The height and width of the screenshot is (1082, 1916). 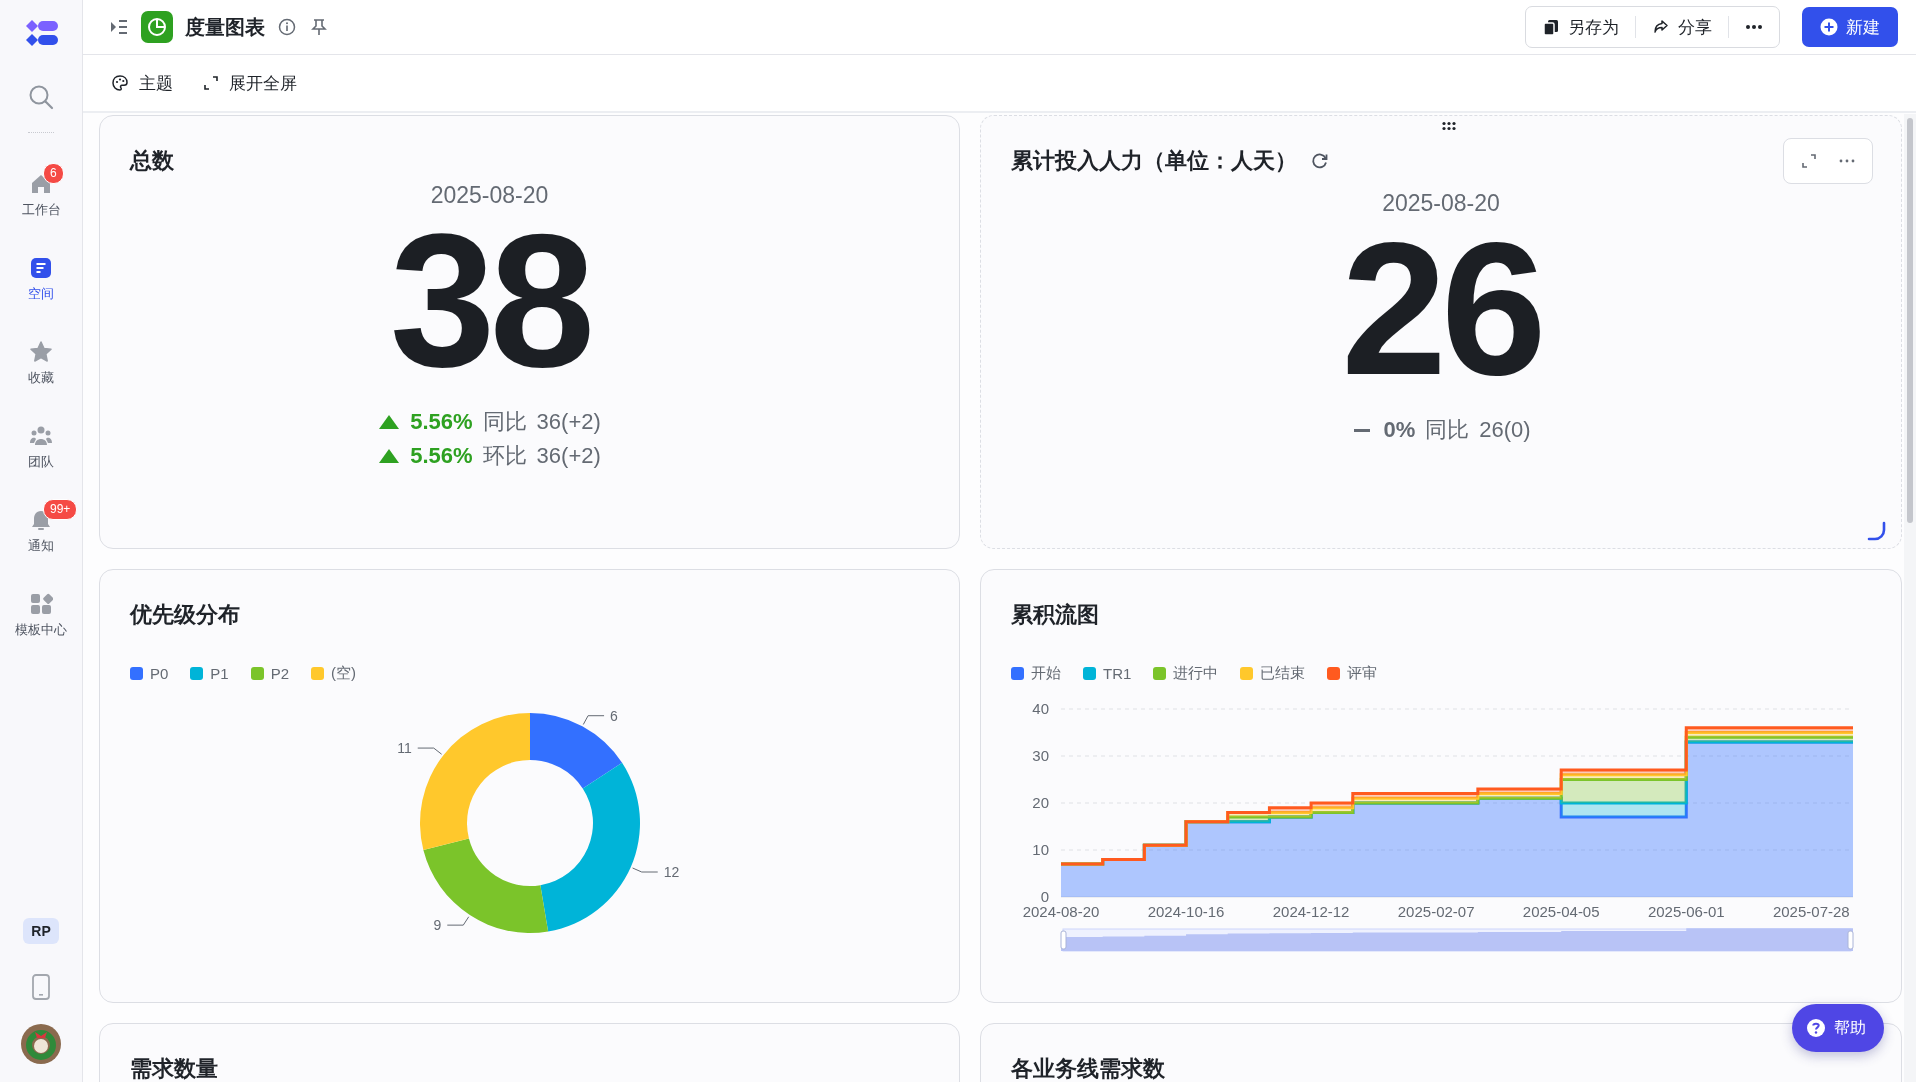 I want to click on axis-label: 2024-10-16, so click(x=1186, y=911).